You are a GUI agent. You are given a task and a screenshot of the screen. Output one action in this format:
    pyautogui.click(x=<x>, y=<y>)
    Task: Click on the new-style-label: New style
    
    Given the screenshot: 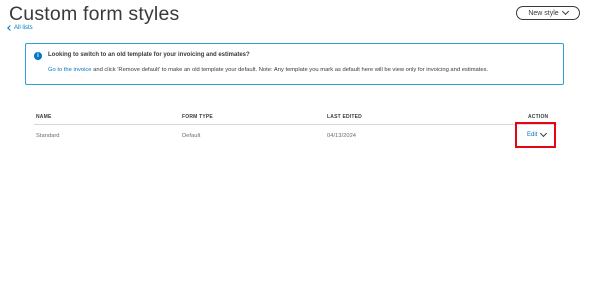 What is the action you would take?
    pyautogui.click(x=543, y=13)
    